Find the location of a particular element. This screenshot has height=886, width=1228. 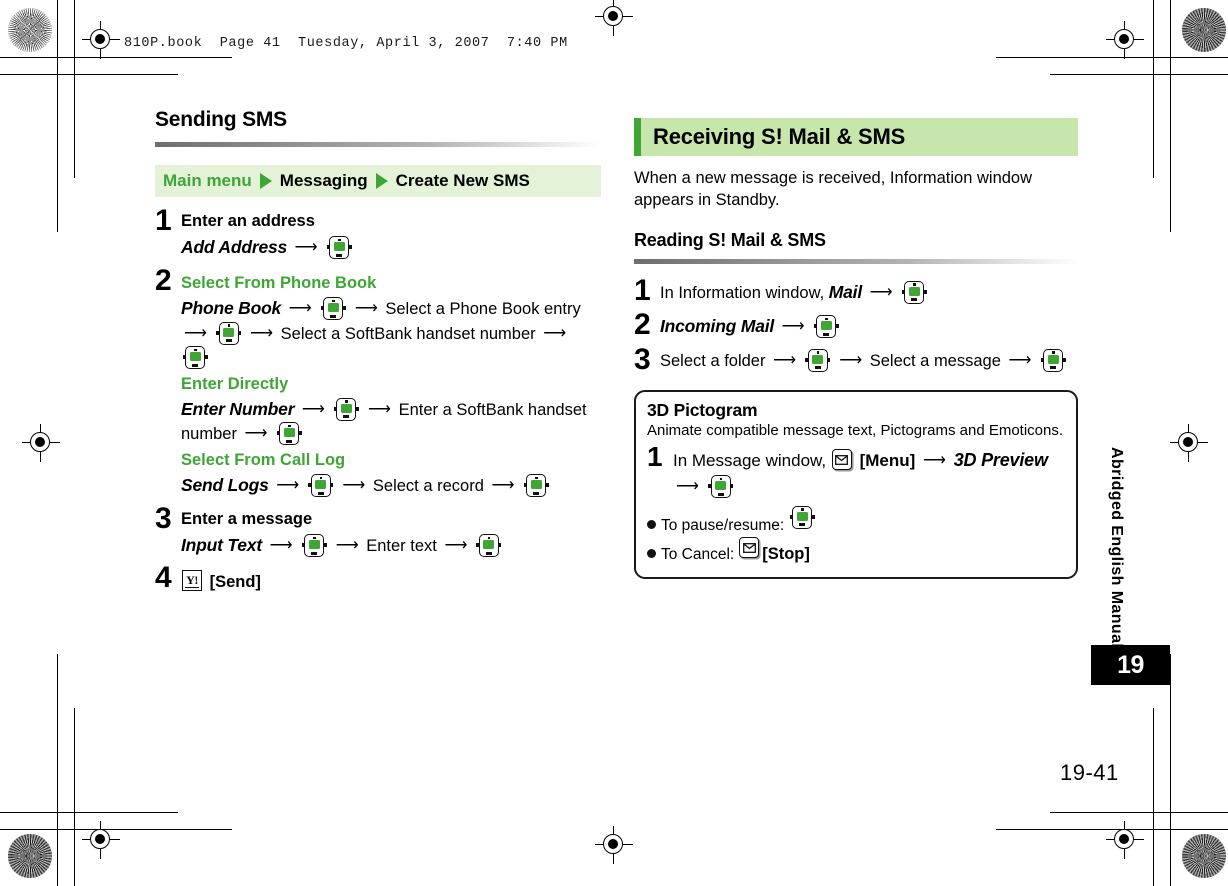

command-input-text: Input Text is located at coordinates (221, 545).